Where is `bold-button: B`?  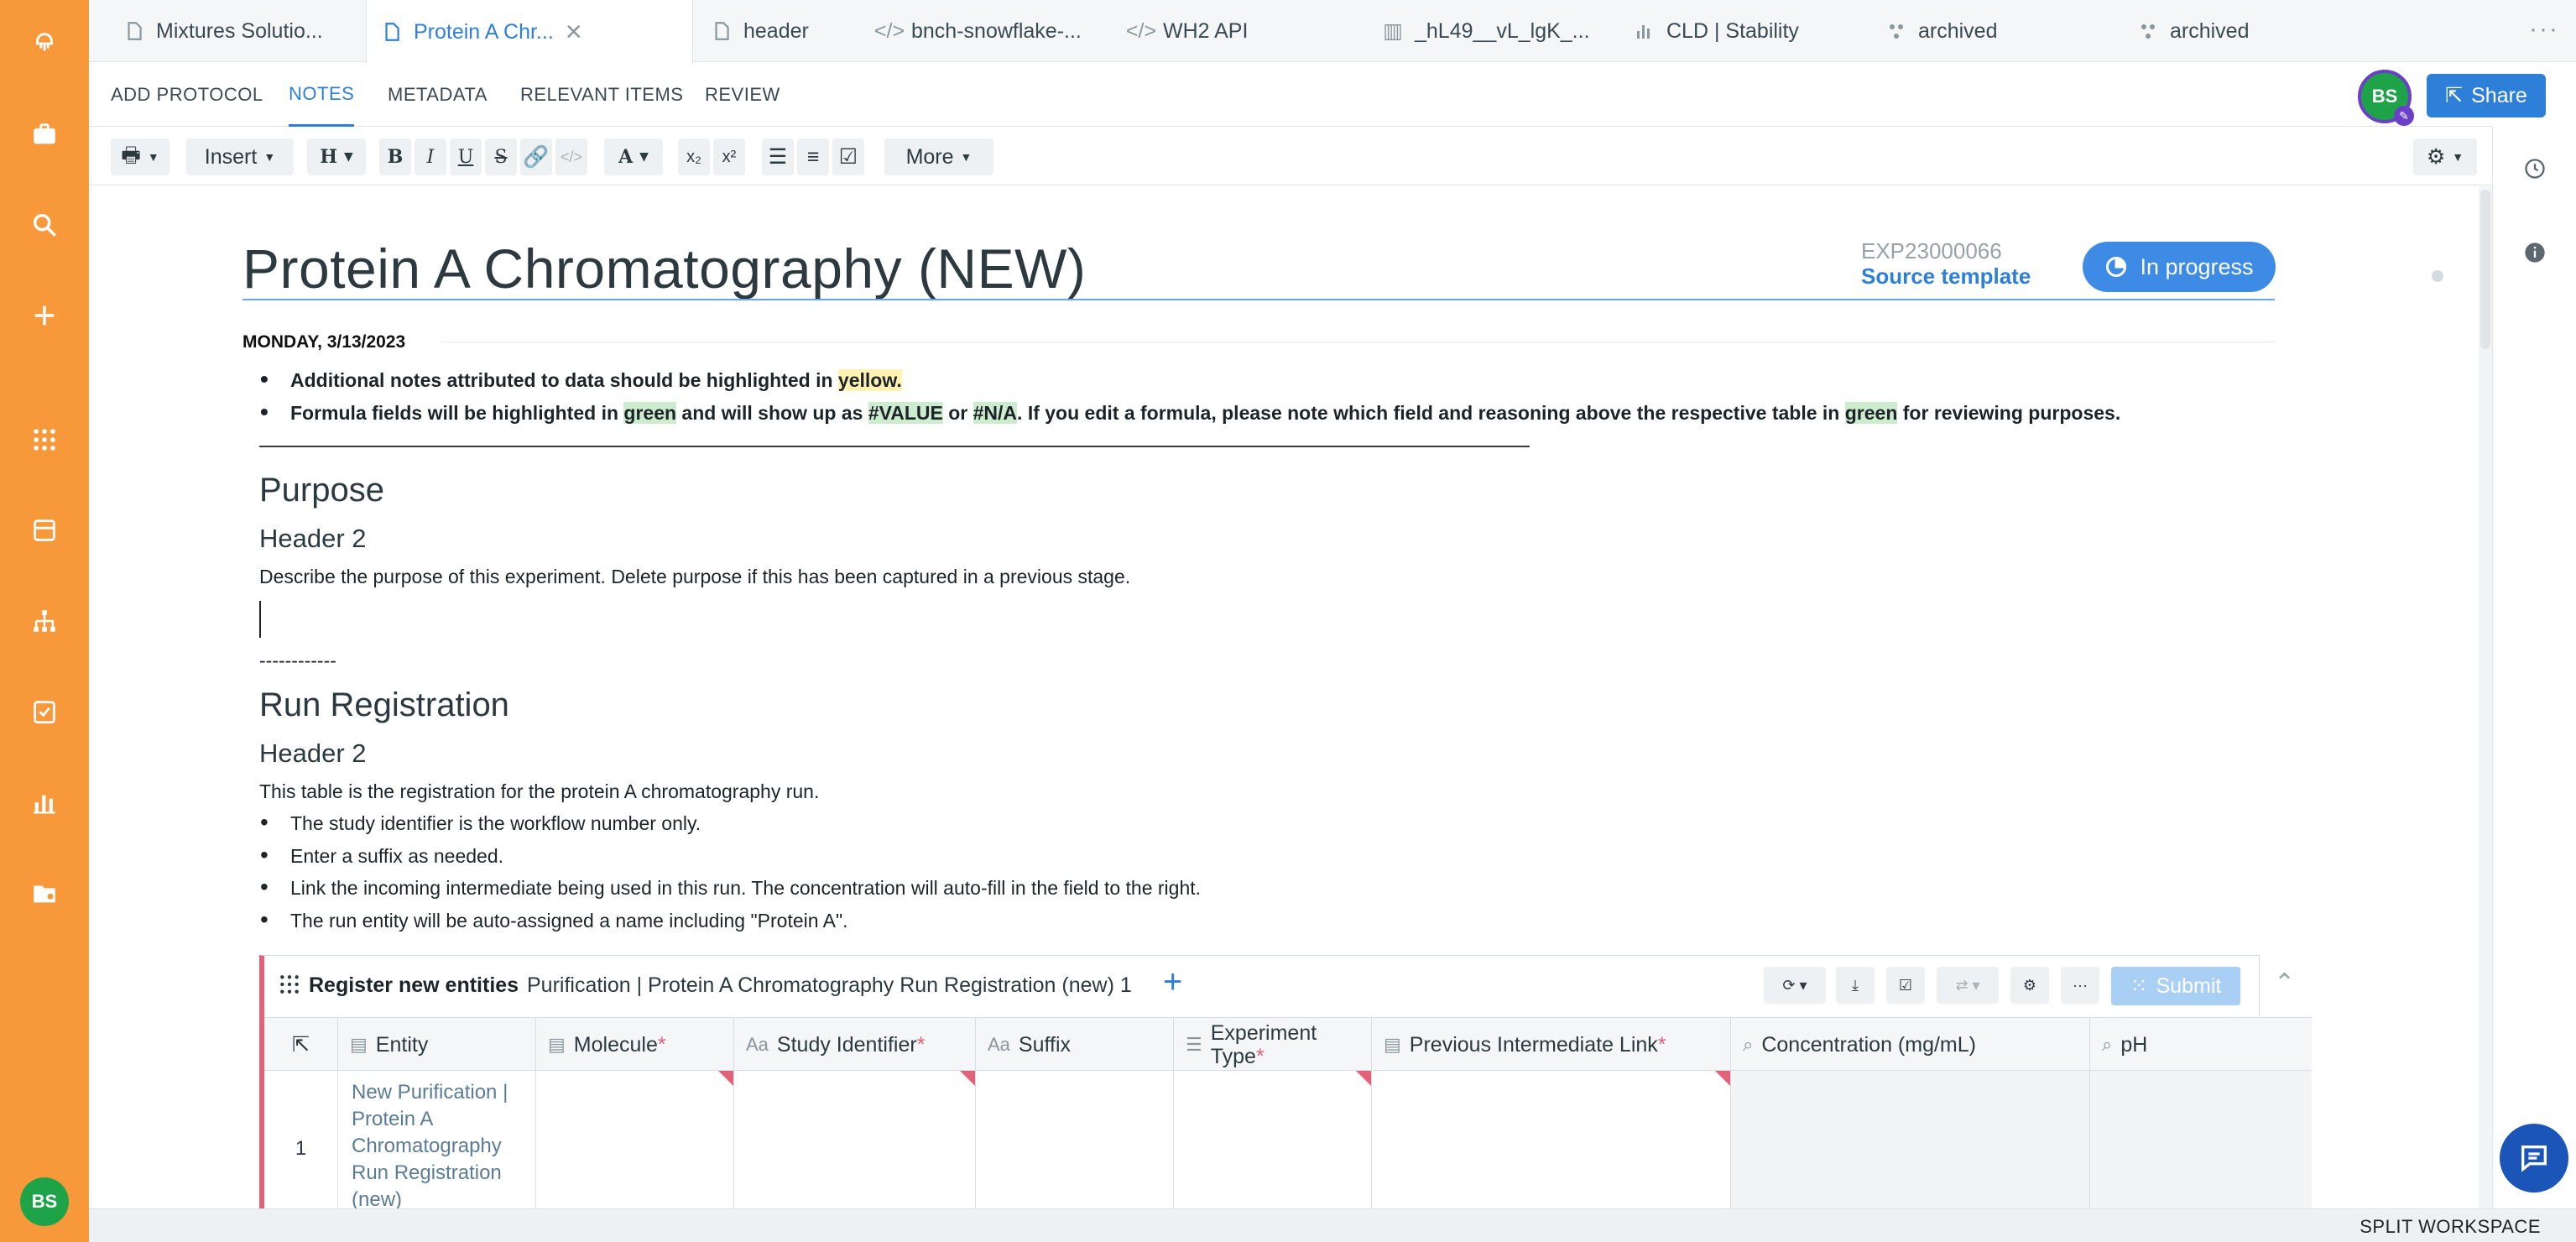
bold-button: B is located at coordinates (395, 156).